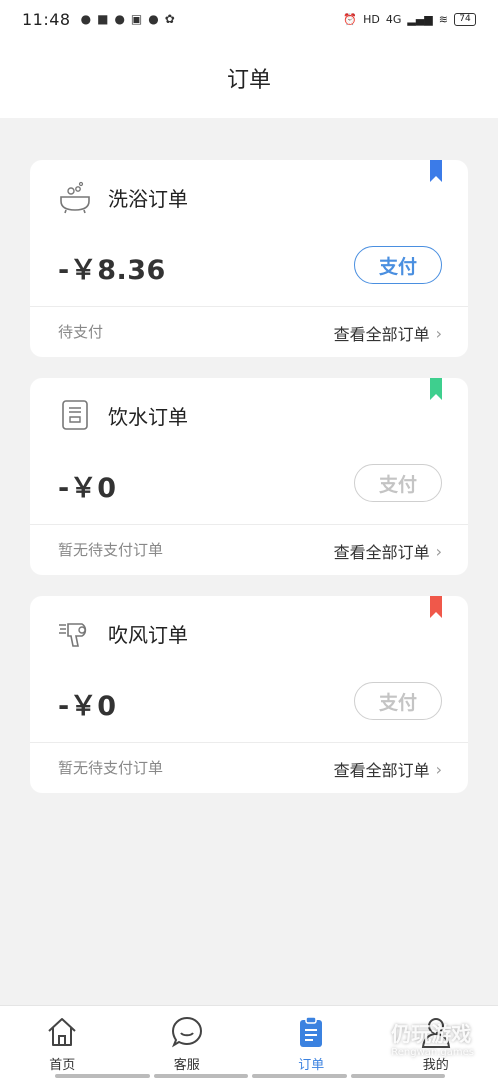 The height and width of the screenshot is (1080, 498). What do you see at coordinates (350, 19) in the screenshot?
I see `alarm-icon: ⏰` at bounding box center [350, 19].